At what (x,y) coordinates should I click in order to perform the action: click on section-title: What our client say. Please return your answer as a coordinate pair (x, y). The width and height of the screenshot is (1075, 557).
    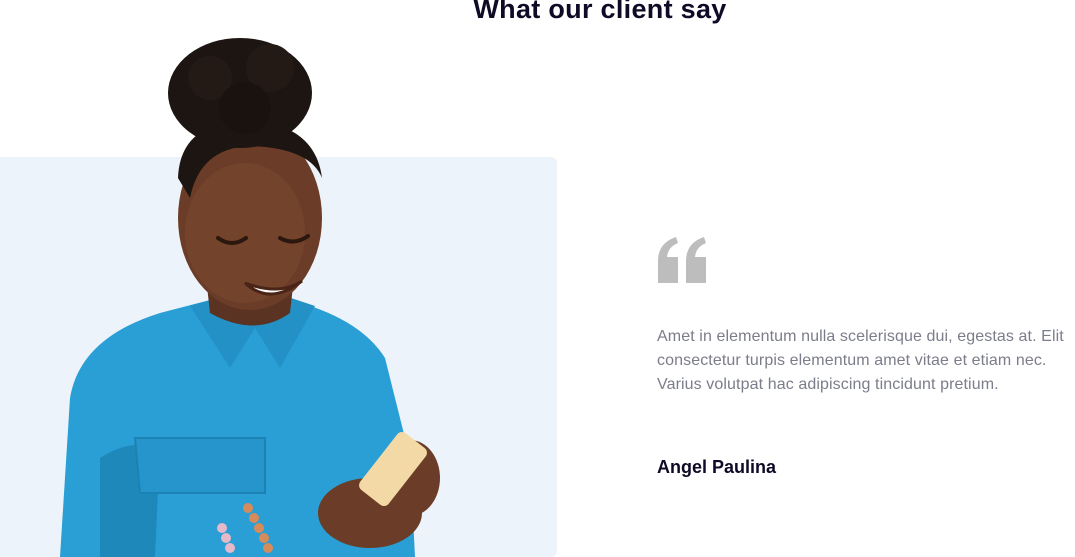
    Looking at the image, I should click on (600, 12).